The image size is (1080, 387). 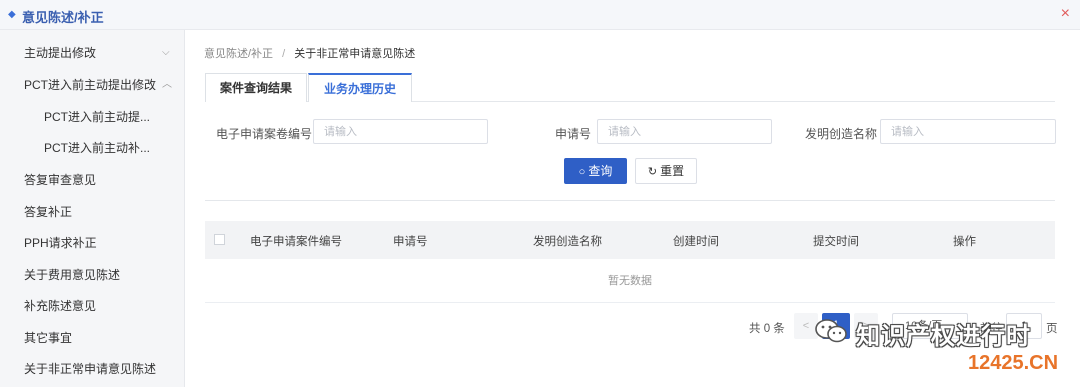 I want to click on column-header-created-time: 创建时间, so click(x=696, y=242).